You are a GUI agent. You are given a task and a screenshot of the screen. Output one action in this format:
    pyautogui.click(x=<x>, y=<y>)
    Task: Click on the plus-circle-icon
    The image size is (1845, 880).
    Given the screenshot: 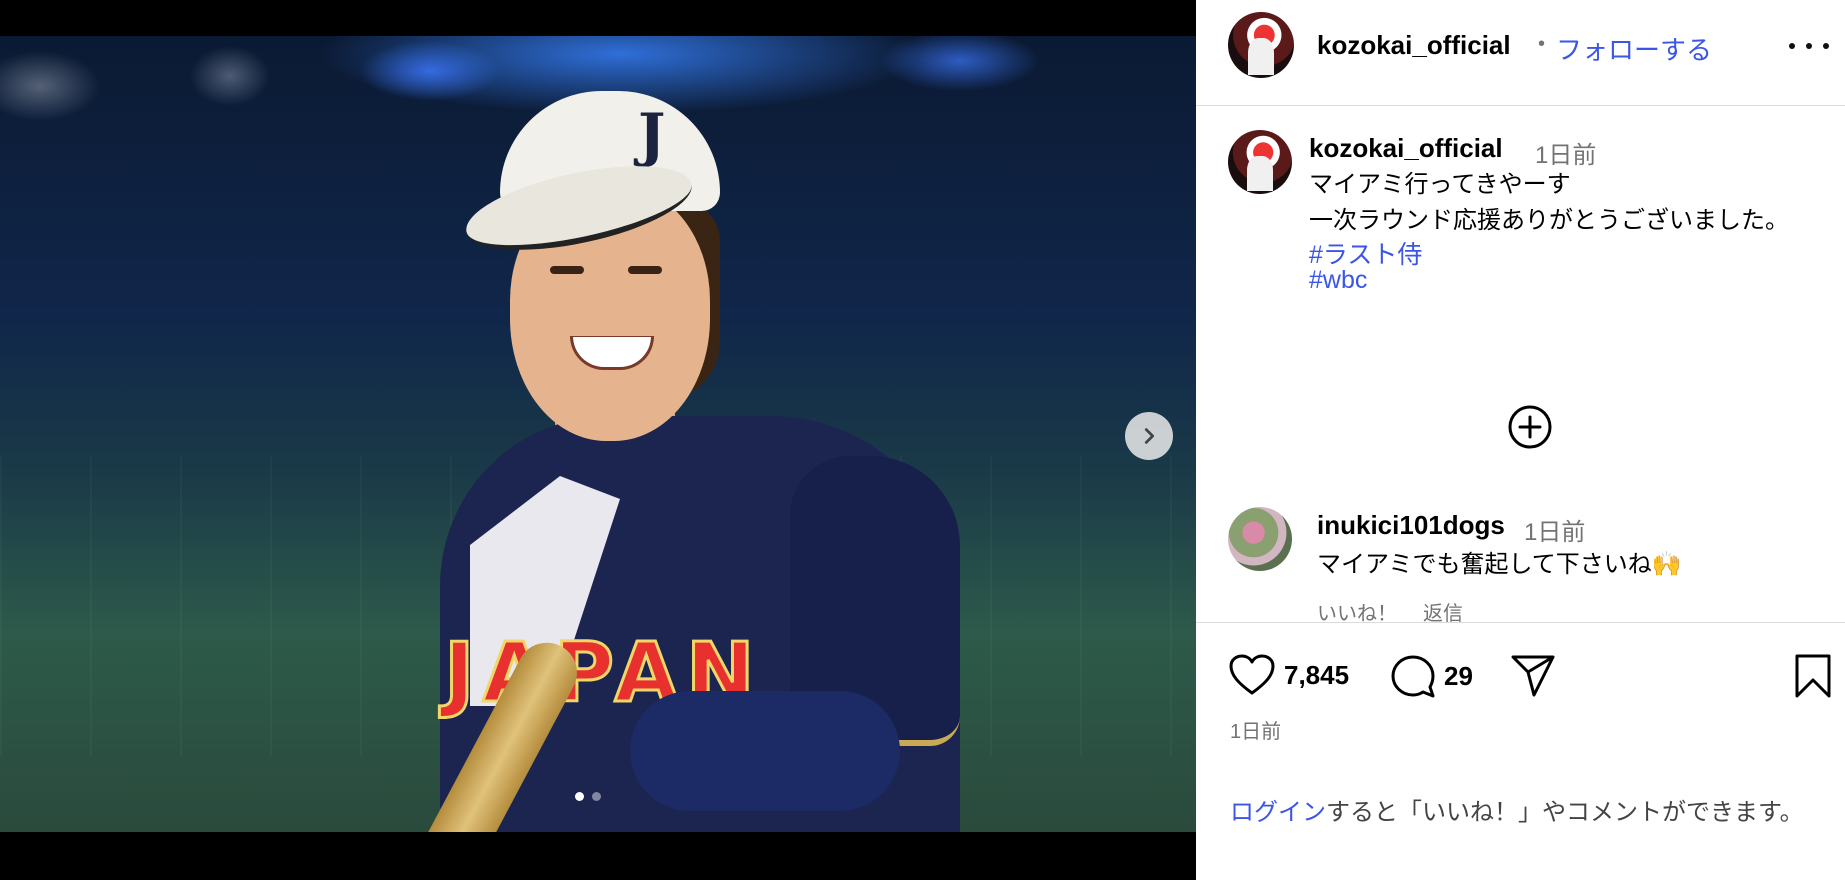 What is the action you would take?
    pyautogui.click(x=1530, y=427)
    